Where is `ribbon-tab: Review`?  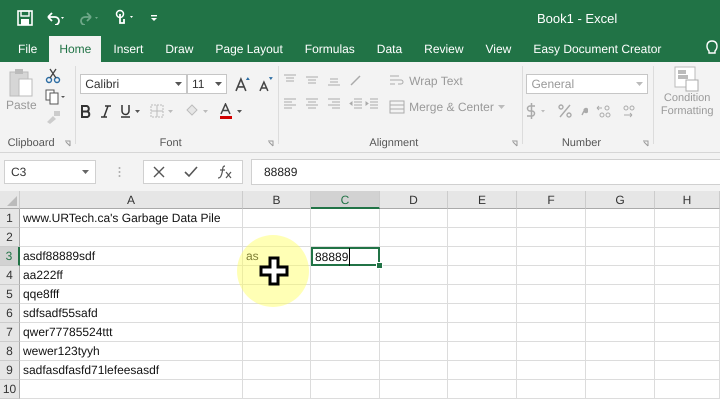 ribbon-tab: Review is located at coordinates (444, 49).